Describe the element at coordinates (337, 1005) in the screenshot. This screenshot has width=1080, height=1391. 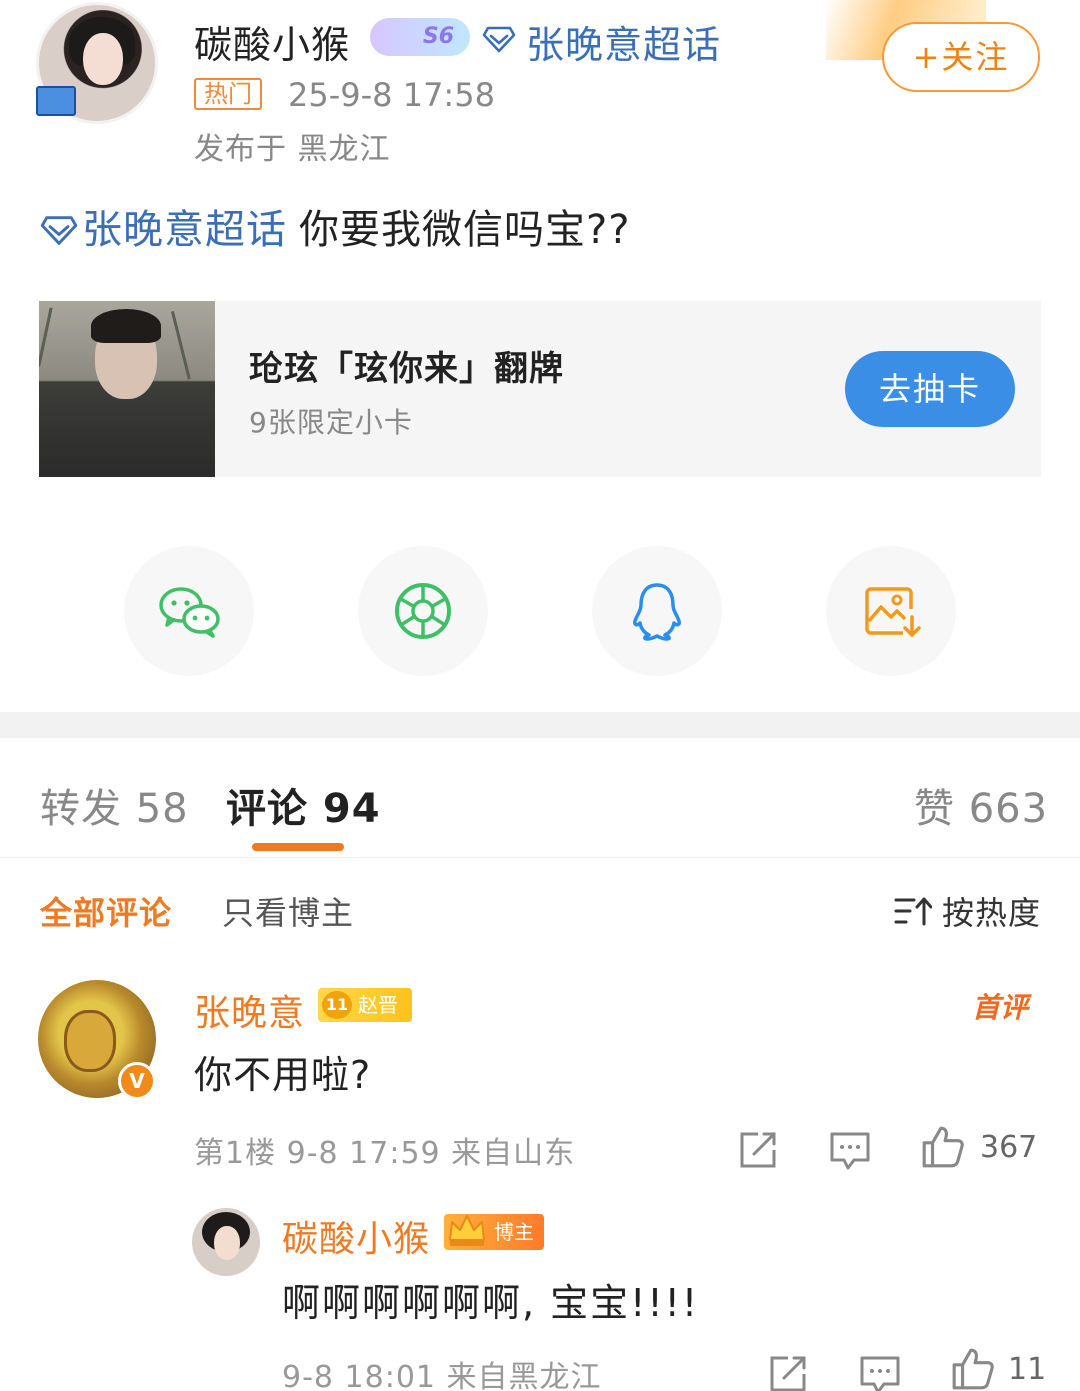
I see `fan-badge-level: 11` at that location.